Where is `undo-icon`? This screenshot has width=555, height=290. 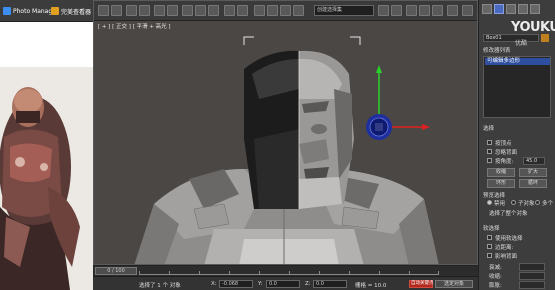 undo-icon is located at coordinates (103, 10).